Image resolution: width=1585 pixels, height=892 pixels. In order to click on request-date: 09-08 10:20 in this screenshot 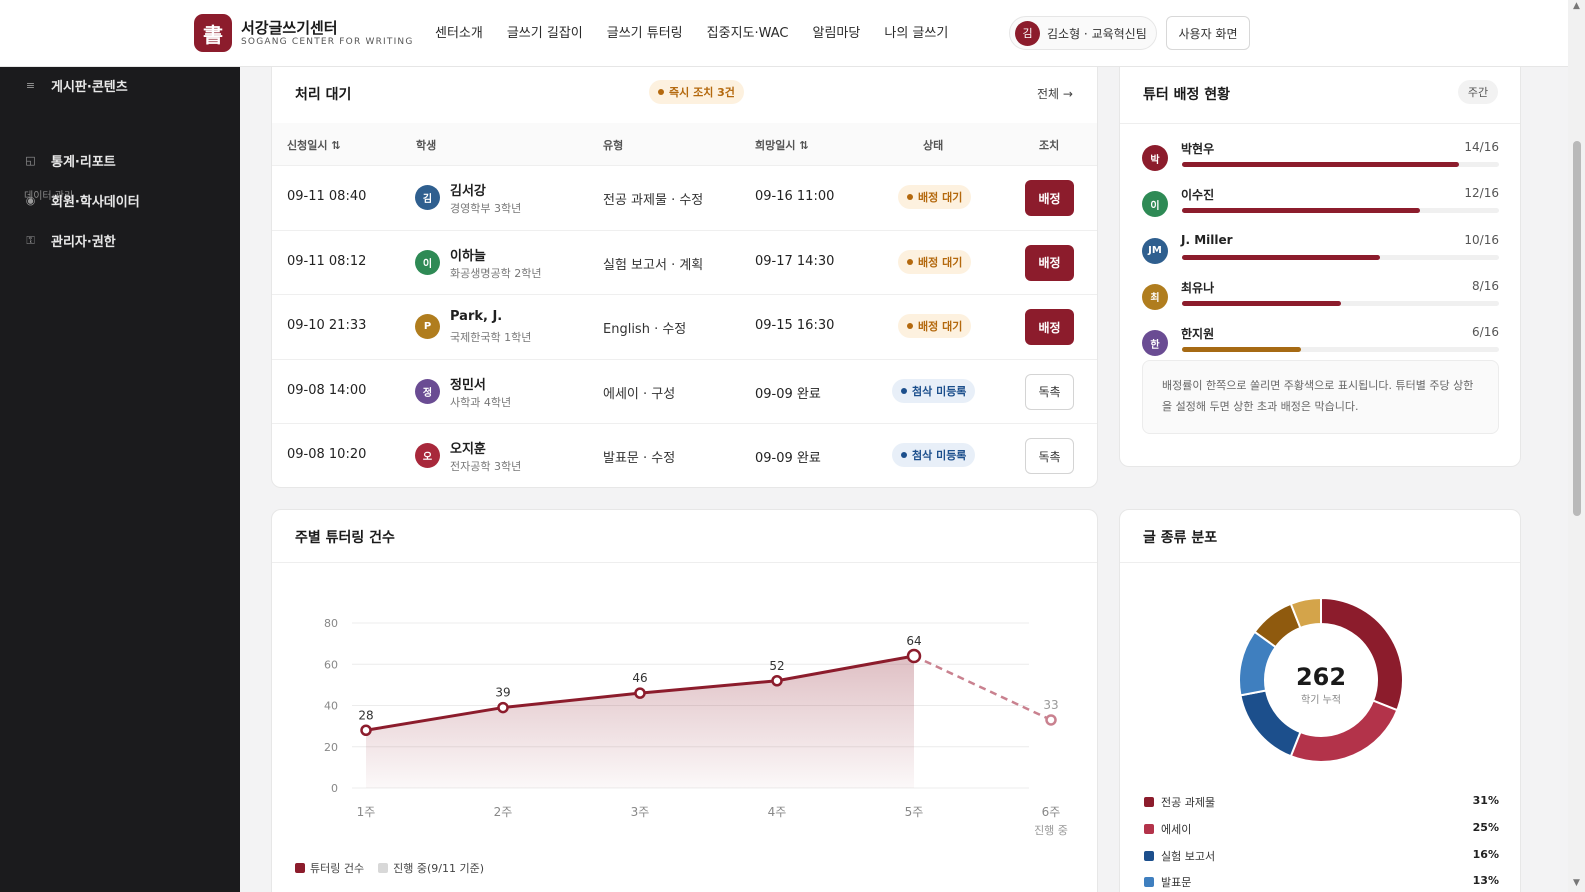, I will do `click(327, 454)`.